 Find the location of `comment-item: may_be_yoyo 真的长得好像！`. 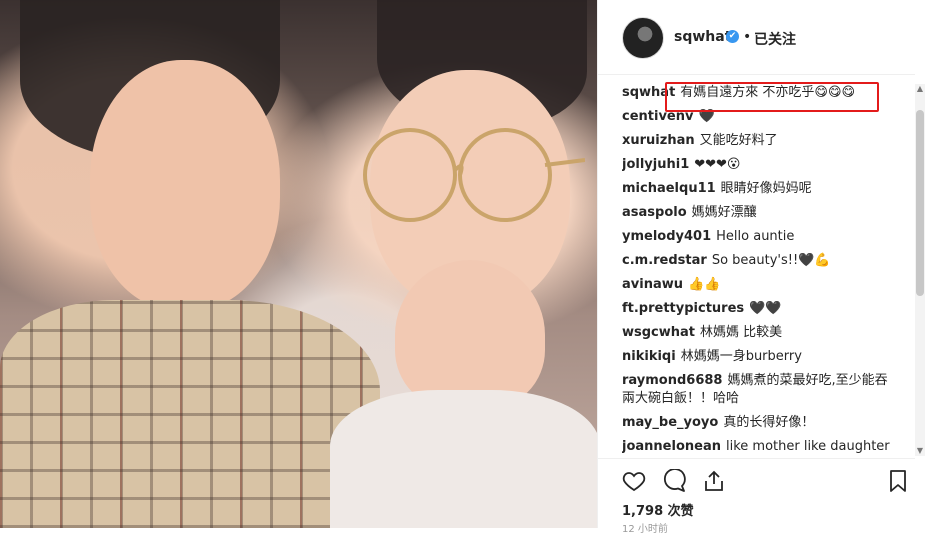

comment-item: may_be_yoyo 真的长得好像！ is located at coordinates (757, 423).